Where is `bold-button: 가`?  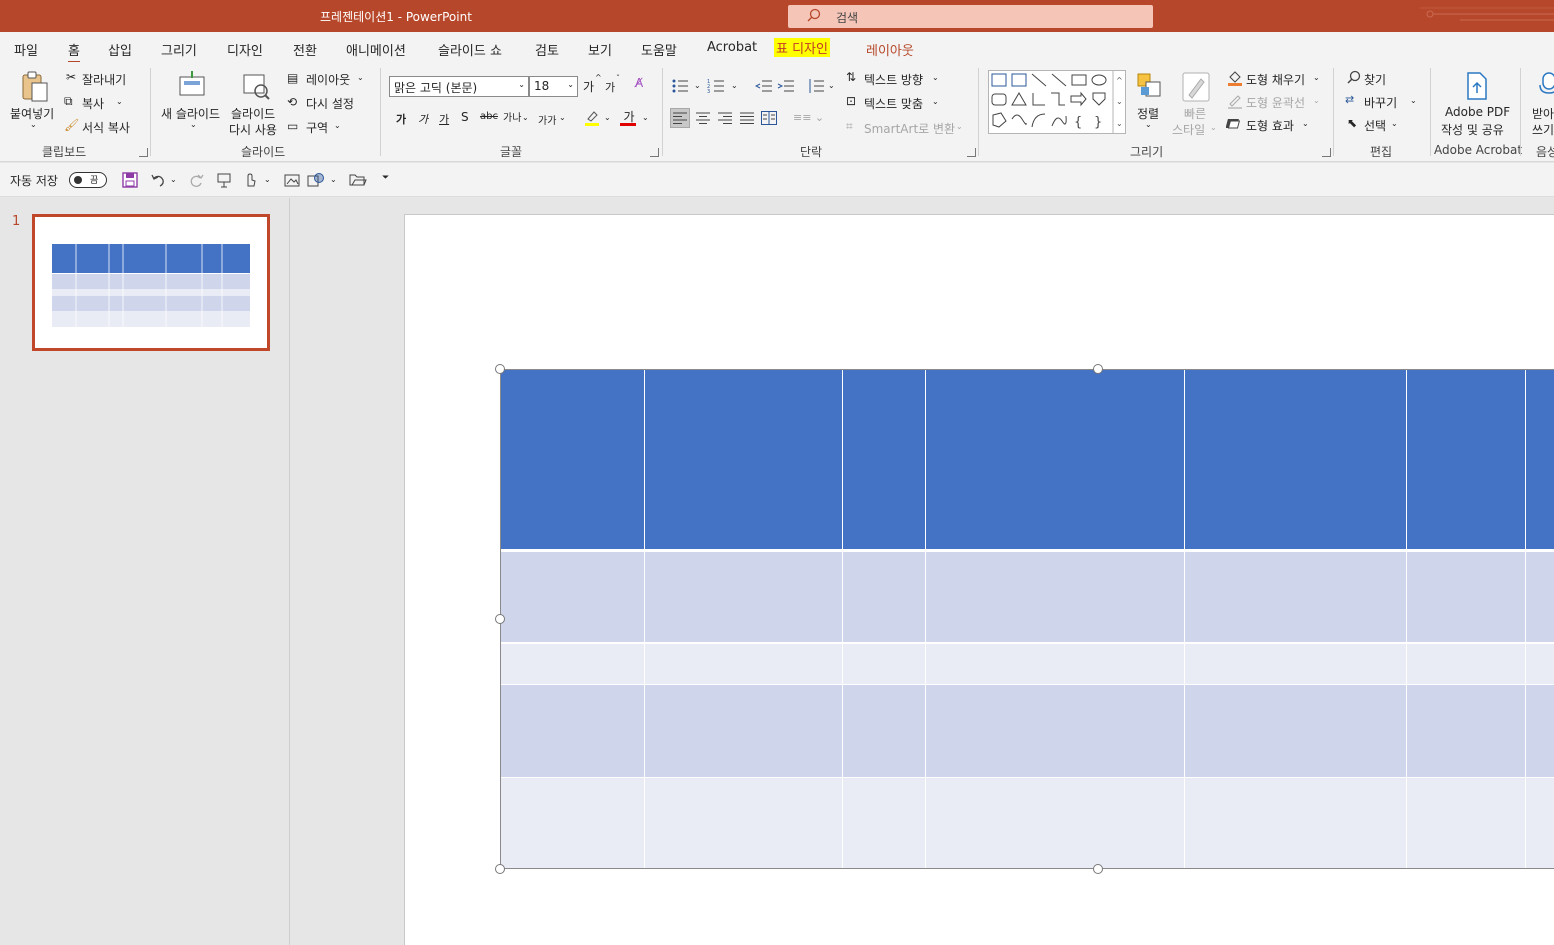
bold-button: 가 is located at coordinates (401, 119).